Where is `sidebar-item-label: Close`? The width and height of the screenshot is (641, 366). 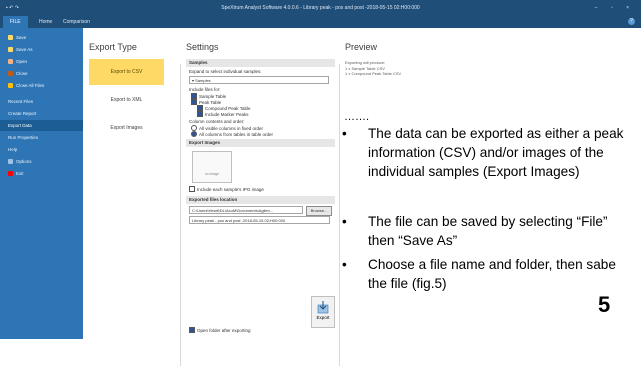 sidebar-item-label: Close is located at coordinates (22, 73).